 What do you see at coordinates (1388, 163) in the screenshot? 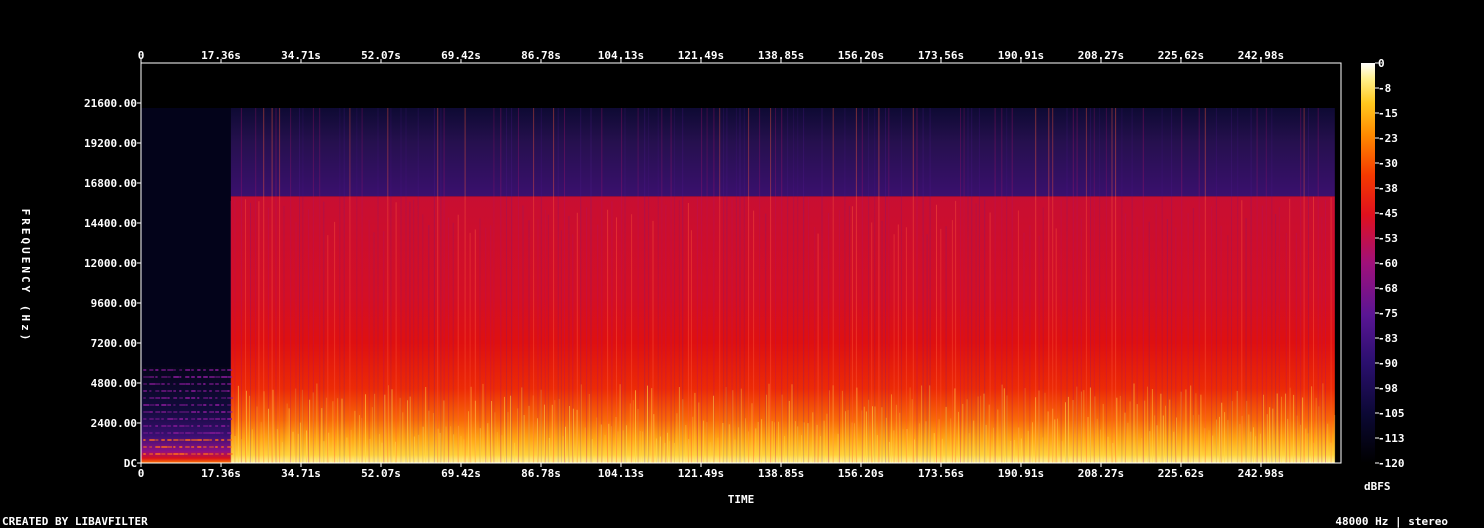
I see `colorbar-tick-label: -30` at bounding box center [1388, 163].